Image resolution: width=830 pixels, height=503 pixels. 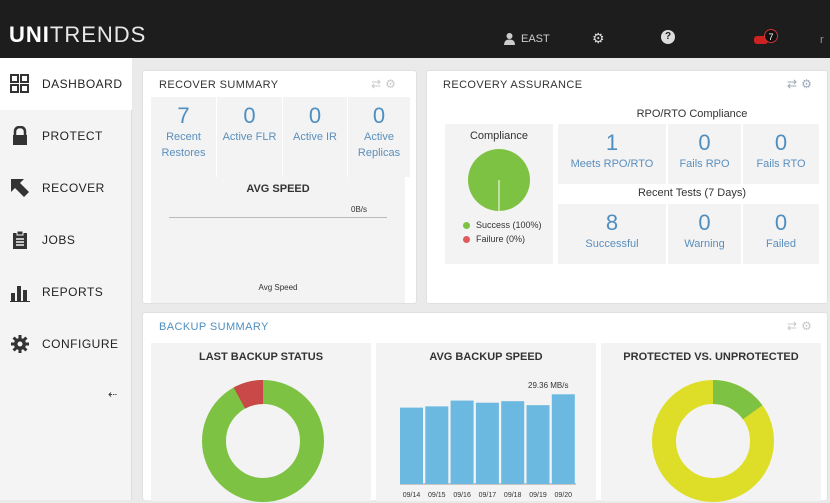 I want to click on clipboard-icon, so click(x=20, y=240).